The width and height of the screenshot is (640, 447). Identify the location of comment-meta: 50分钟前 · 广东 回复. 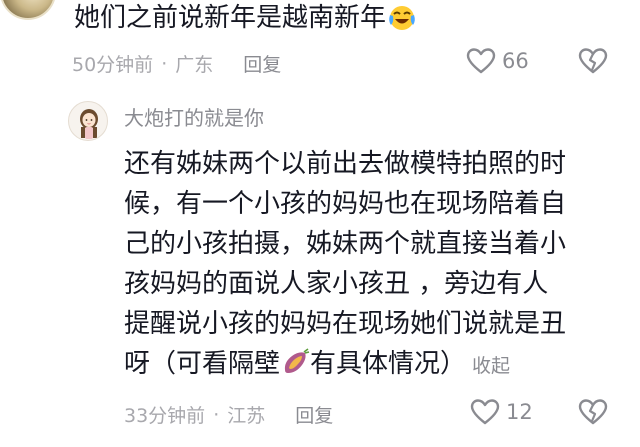
(176, 63).